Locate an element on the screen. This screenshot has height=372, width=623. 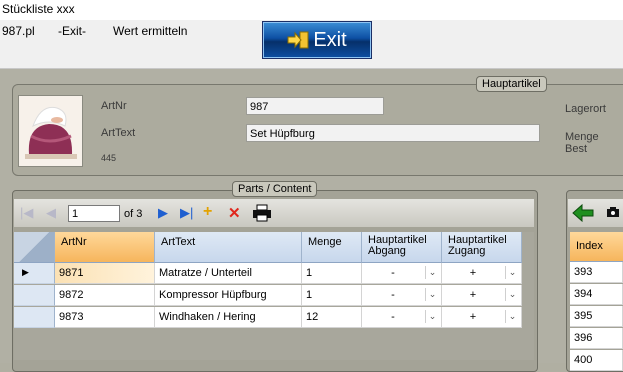
next-record-icon: ▶ is located at coordinates (163, 213).